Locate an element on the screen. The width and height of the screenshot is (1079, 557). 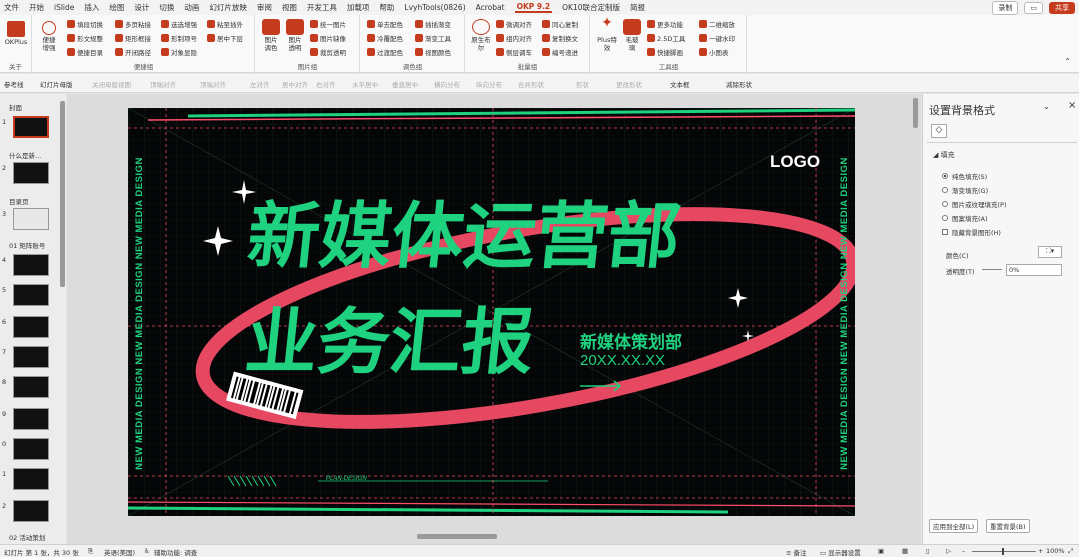
frosted-glass-button: 毛玻 璃 is located at coordinates (632, 35).